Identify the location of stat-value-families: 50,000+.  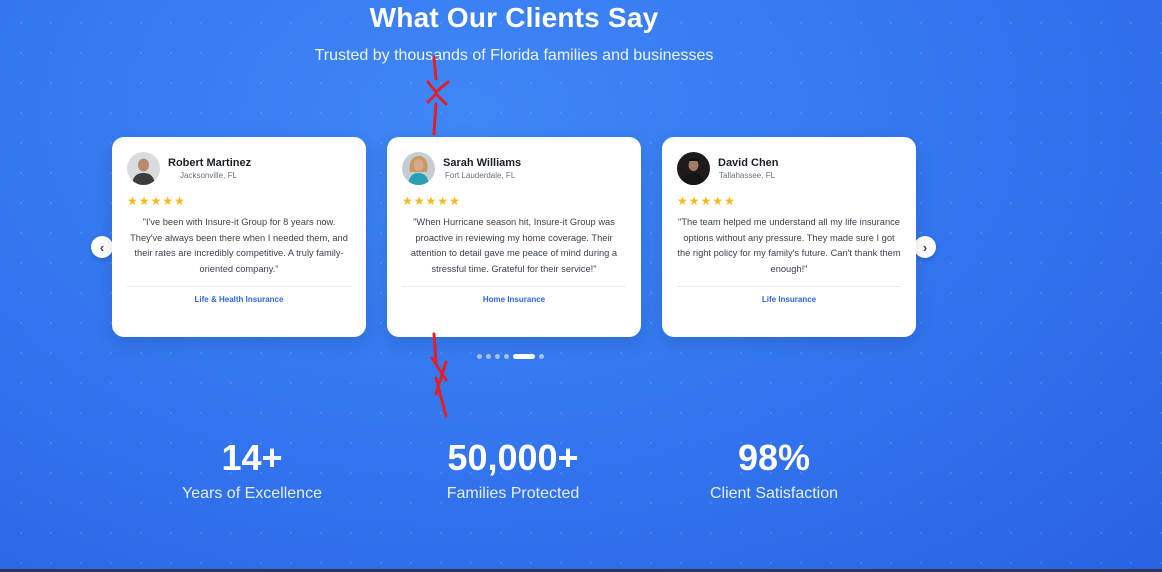
(513, 457).